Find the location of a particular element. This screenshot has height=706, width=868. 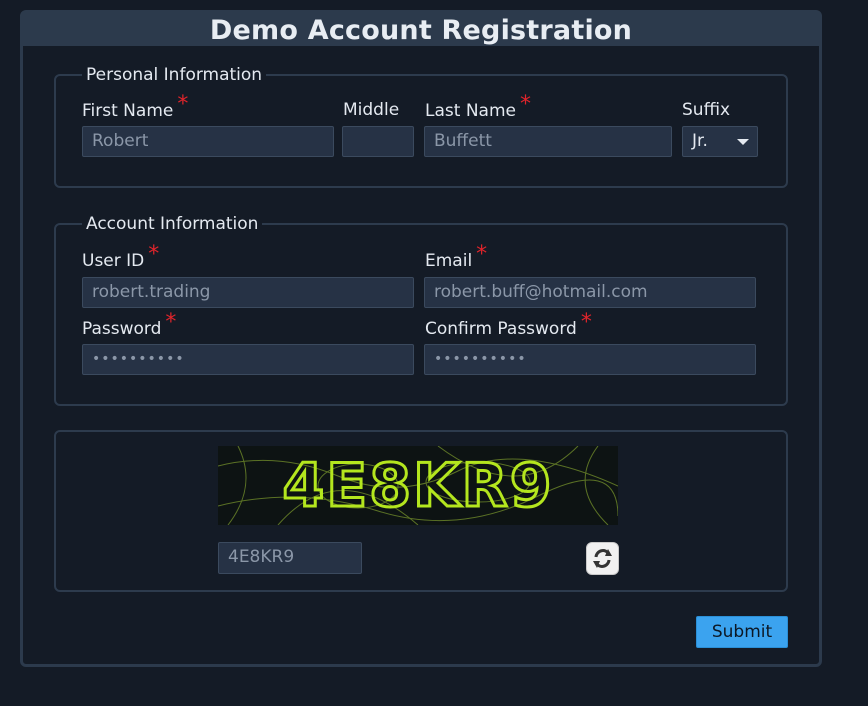

refresh-icon is located at coordinates (602, 558).